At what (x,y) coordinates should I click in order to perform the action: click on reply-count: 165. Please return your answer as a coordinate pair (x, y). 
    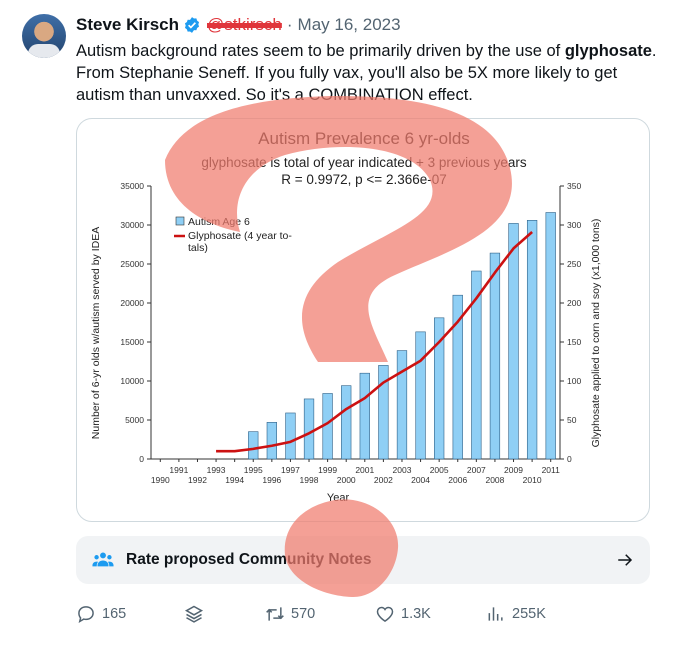
    Looking at the image, I should click on (114, 614).